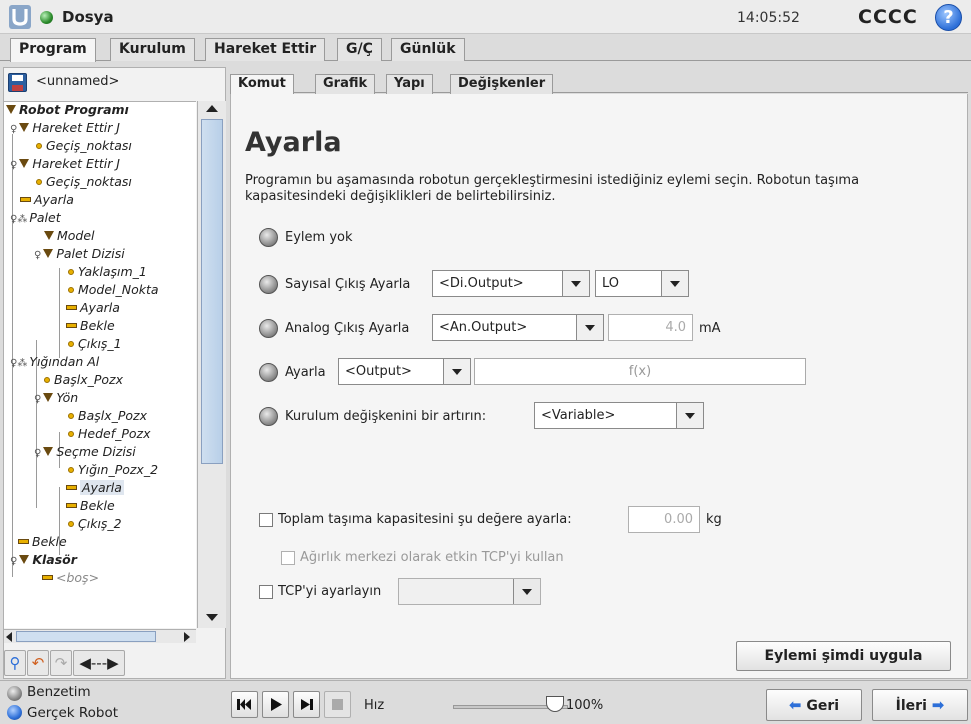  Describe the element at coordinates (262, 84) in the screenshot. I see `tab-komut: Komut` at that location.